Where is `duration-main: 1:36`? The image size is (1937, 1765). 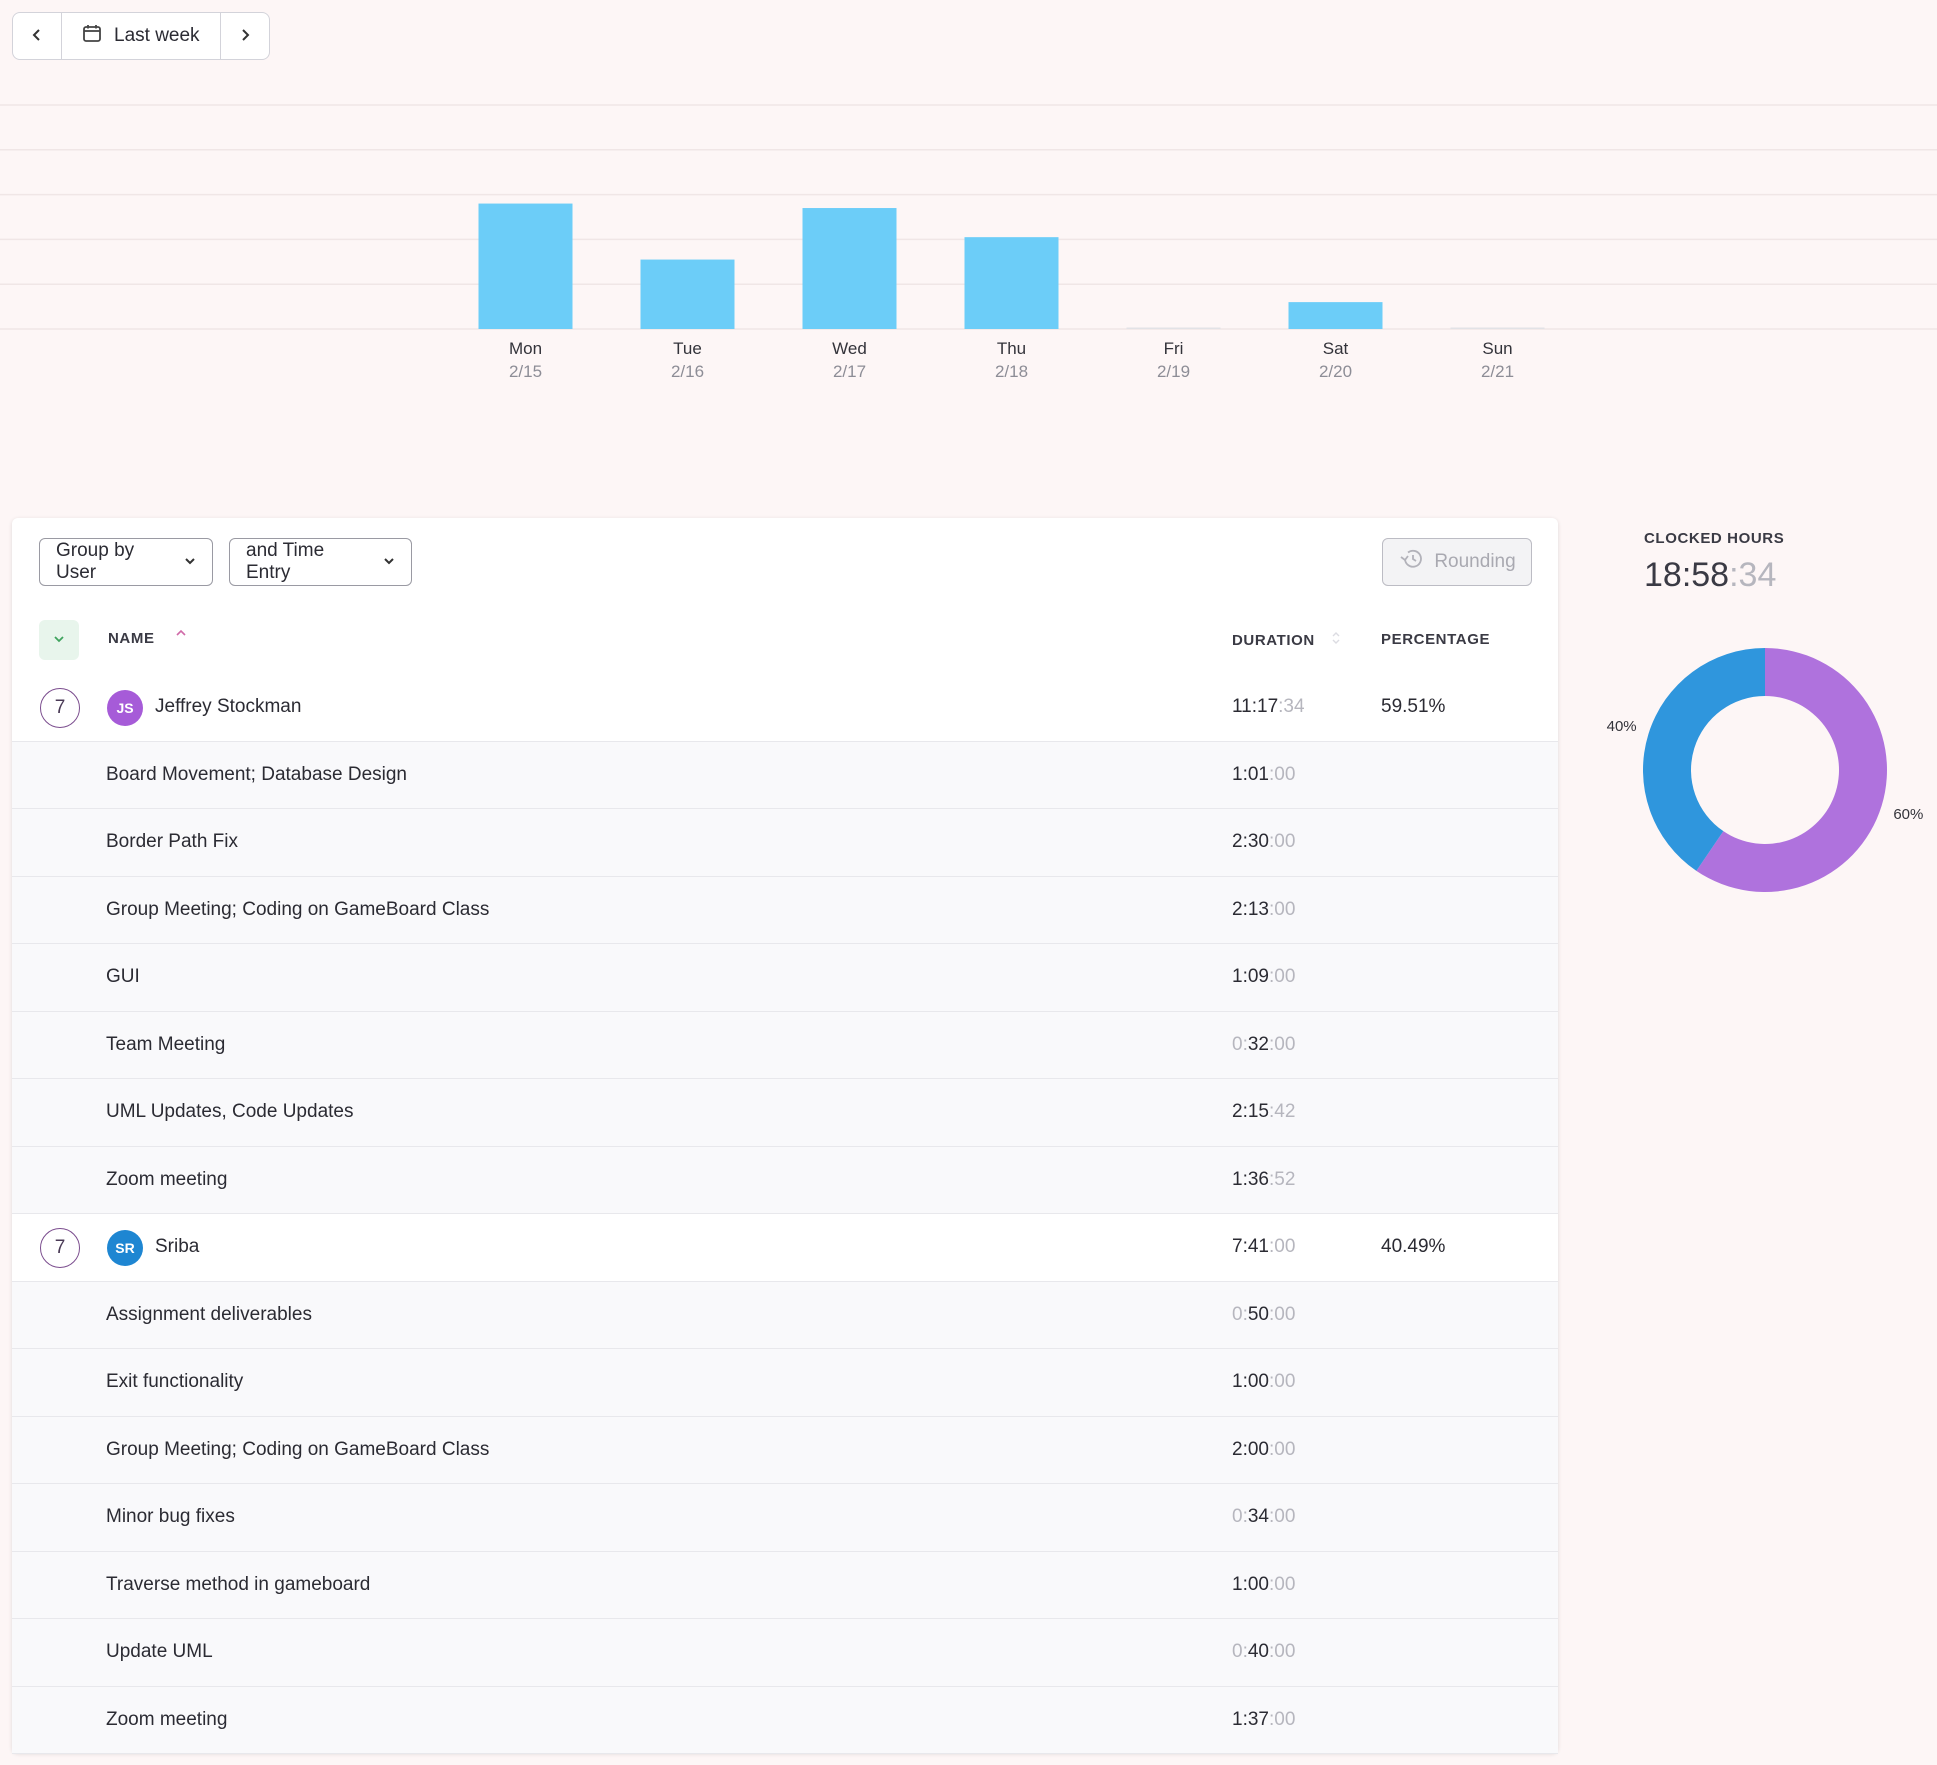
duration-main: 1:36 is located at coordinates (1250, 1179).